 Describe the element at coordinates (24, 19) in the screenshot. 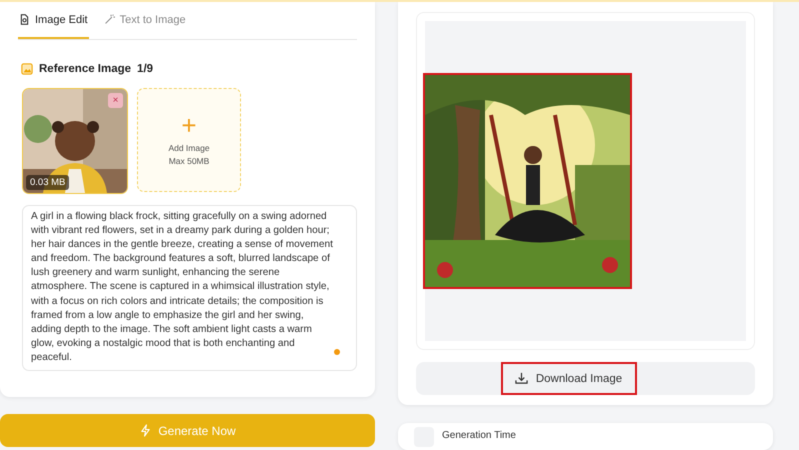

I see `image-file-icon` at that location.